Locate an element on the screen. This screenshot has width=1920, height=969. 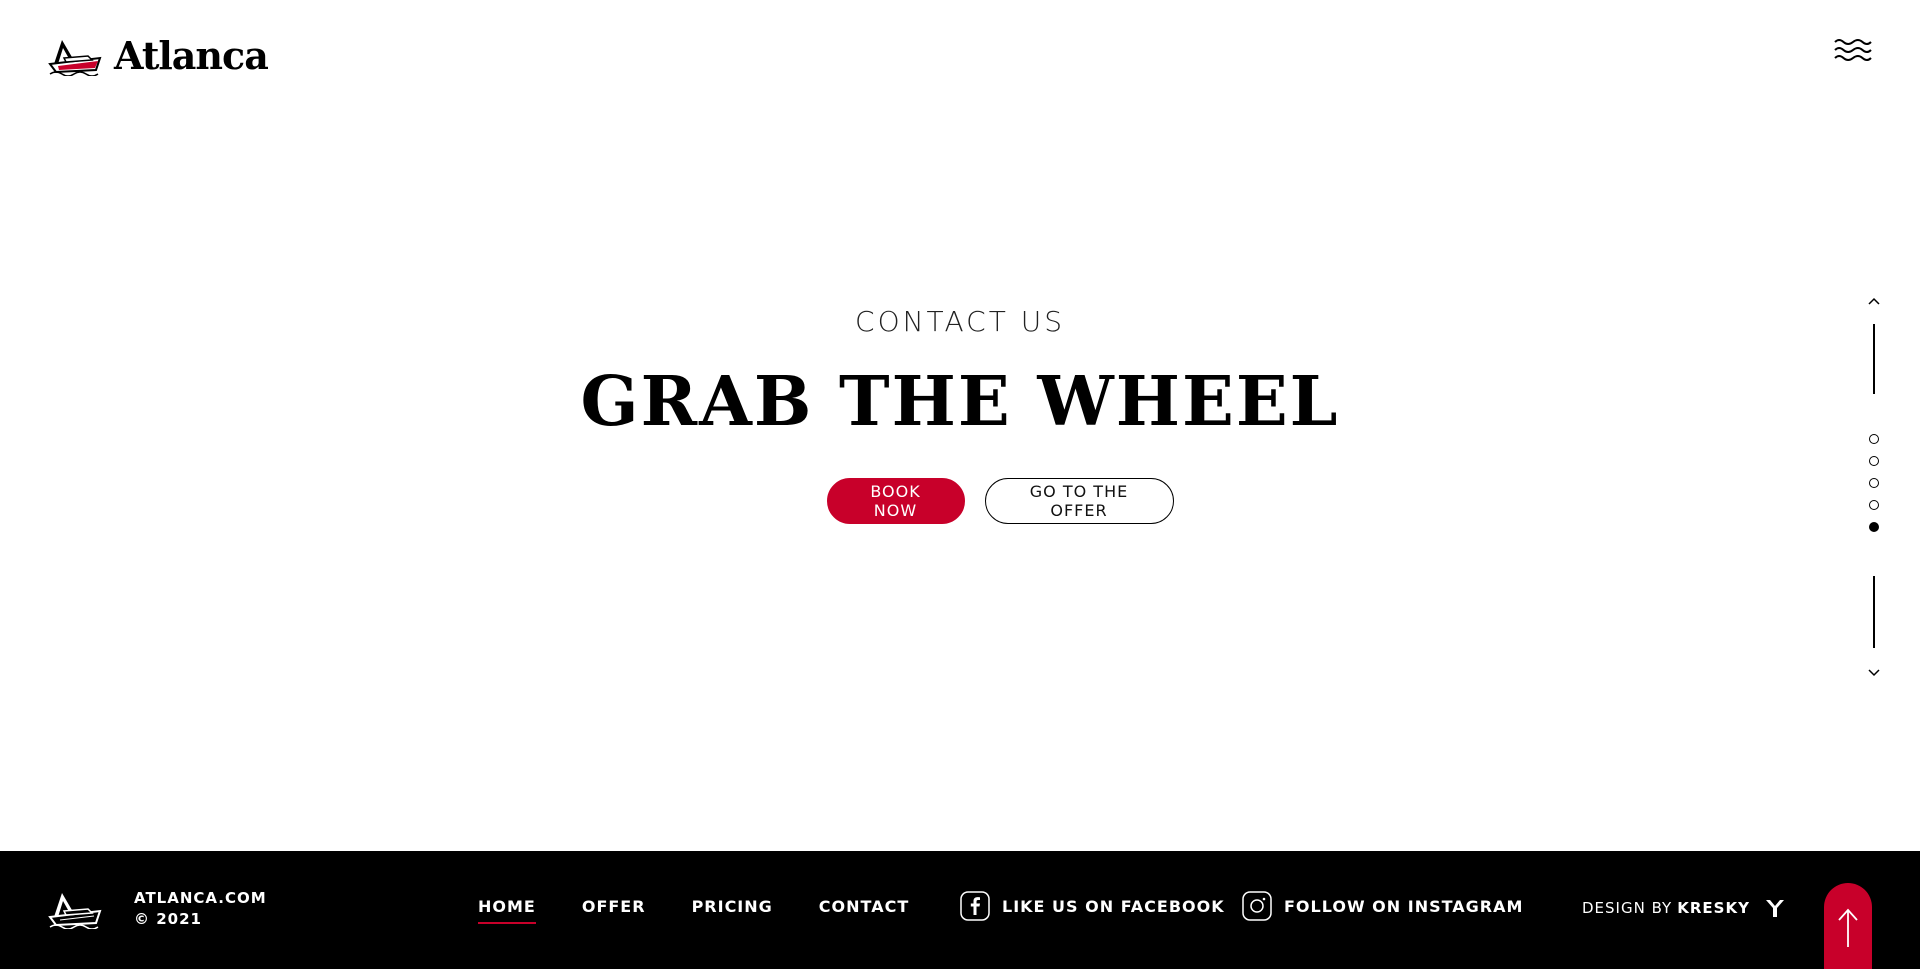
go-to-offer-button: GO TO THE OFFER is located at coordinates (1079, 501).